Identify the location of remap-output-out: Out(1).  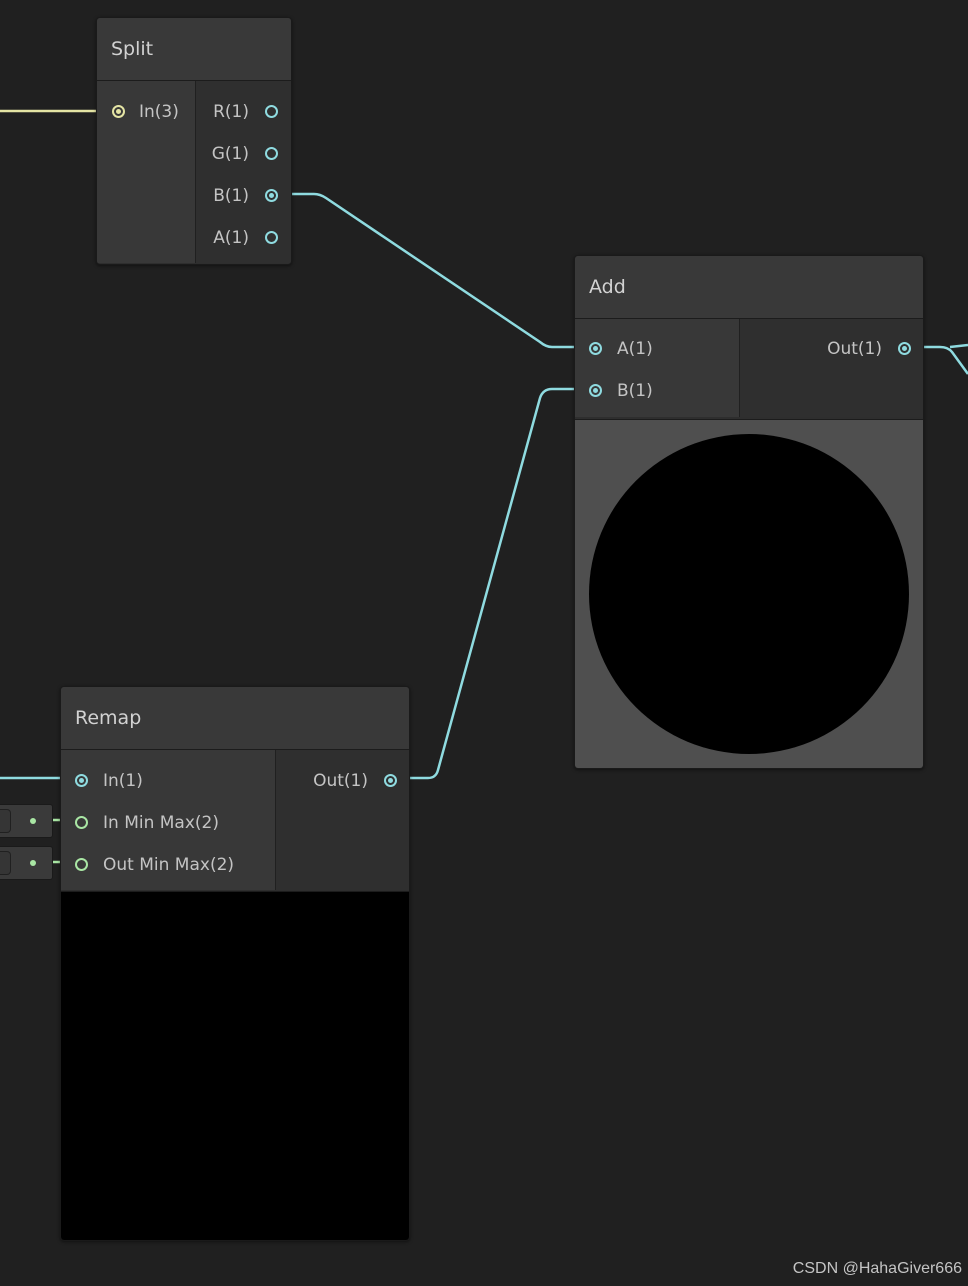
(342, 781).